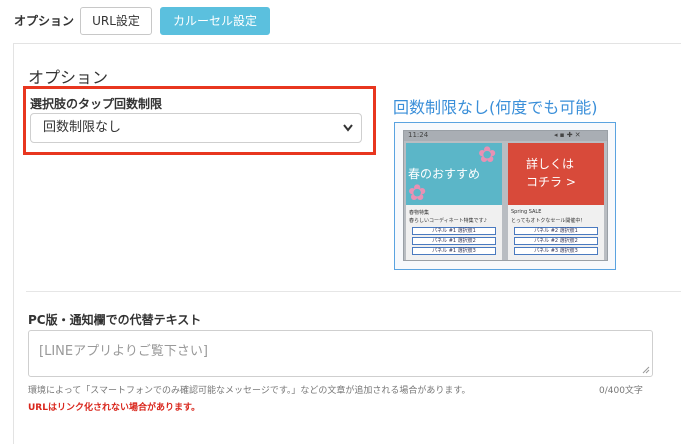 This screenshot has height=444, width=681. Describe the element at coordinates (556, 174) in the screenshot. I see `card-2-image: 詳しくは コチラ >` at that location.